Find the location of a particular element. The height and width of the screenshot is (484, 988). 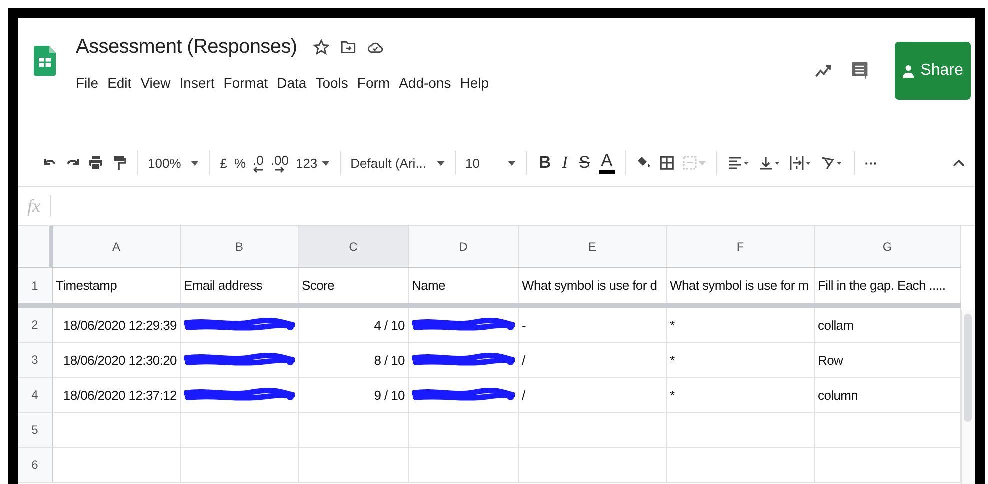

row-header: 6 is located at coordinates (35, 465).